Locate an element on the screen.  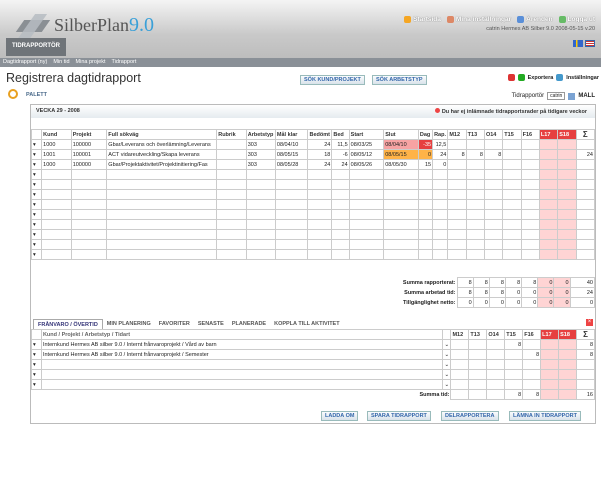
col-rap: Rap. is located at coordinates (440, 134).